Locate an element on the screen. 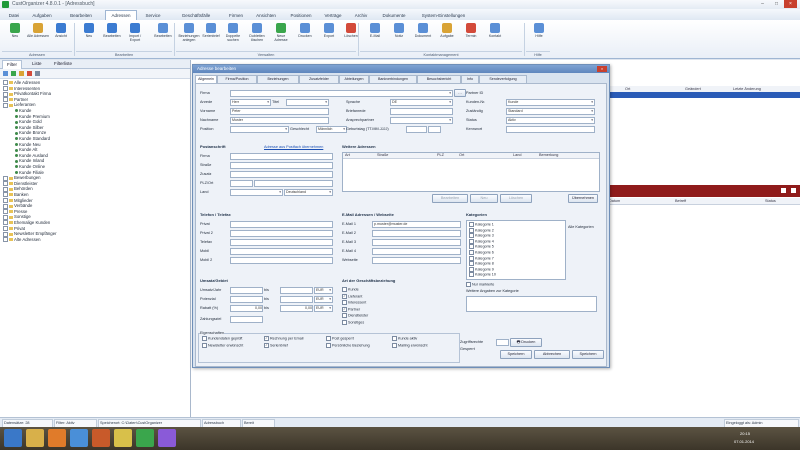 The width and height of the screenshot is (800, 450). tree-item: Partner is located at coordinates (15, 100).